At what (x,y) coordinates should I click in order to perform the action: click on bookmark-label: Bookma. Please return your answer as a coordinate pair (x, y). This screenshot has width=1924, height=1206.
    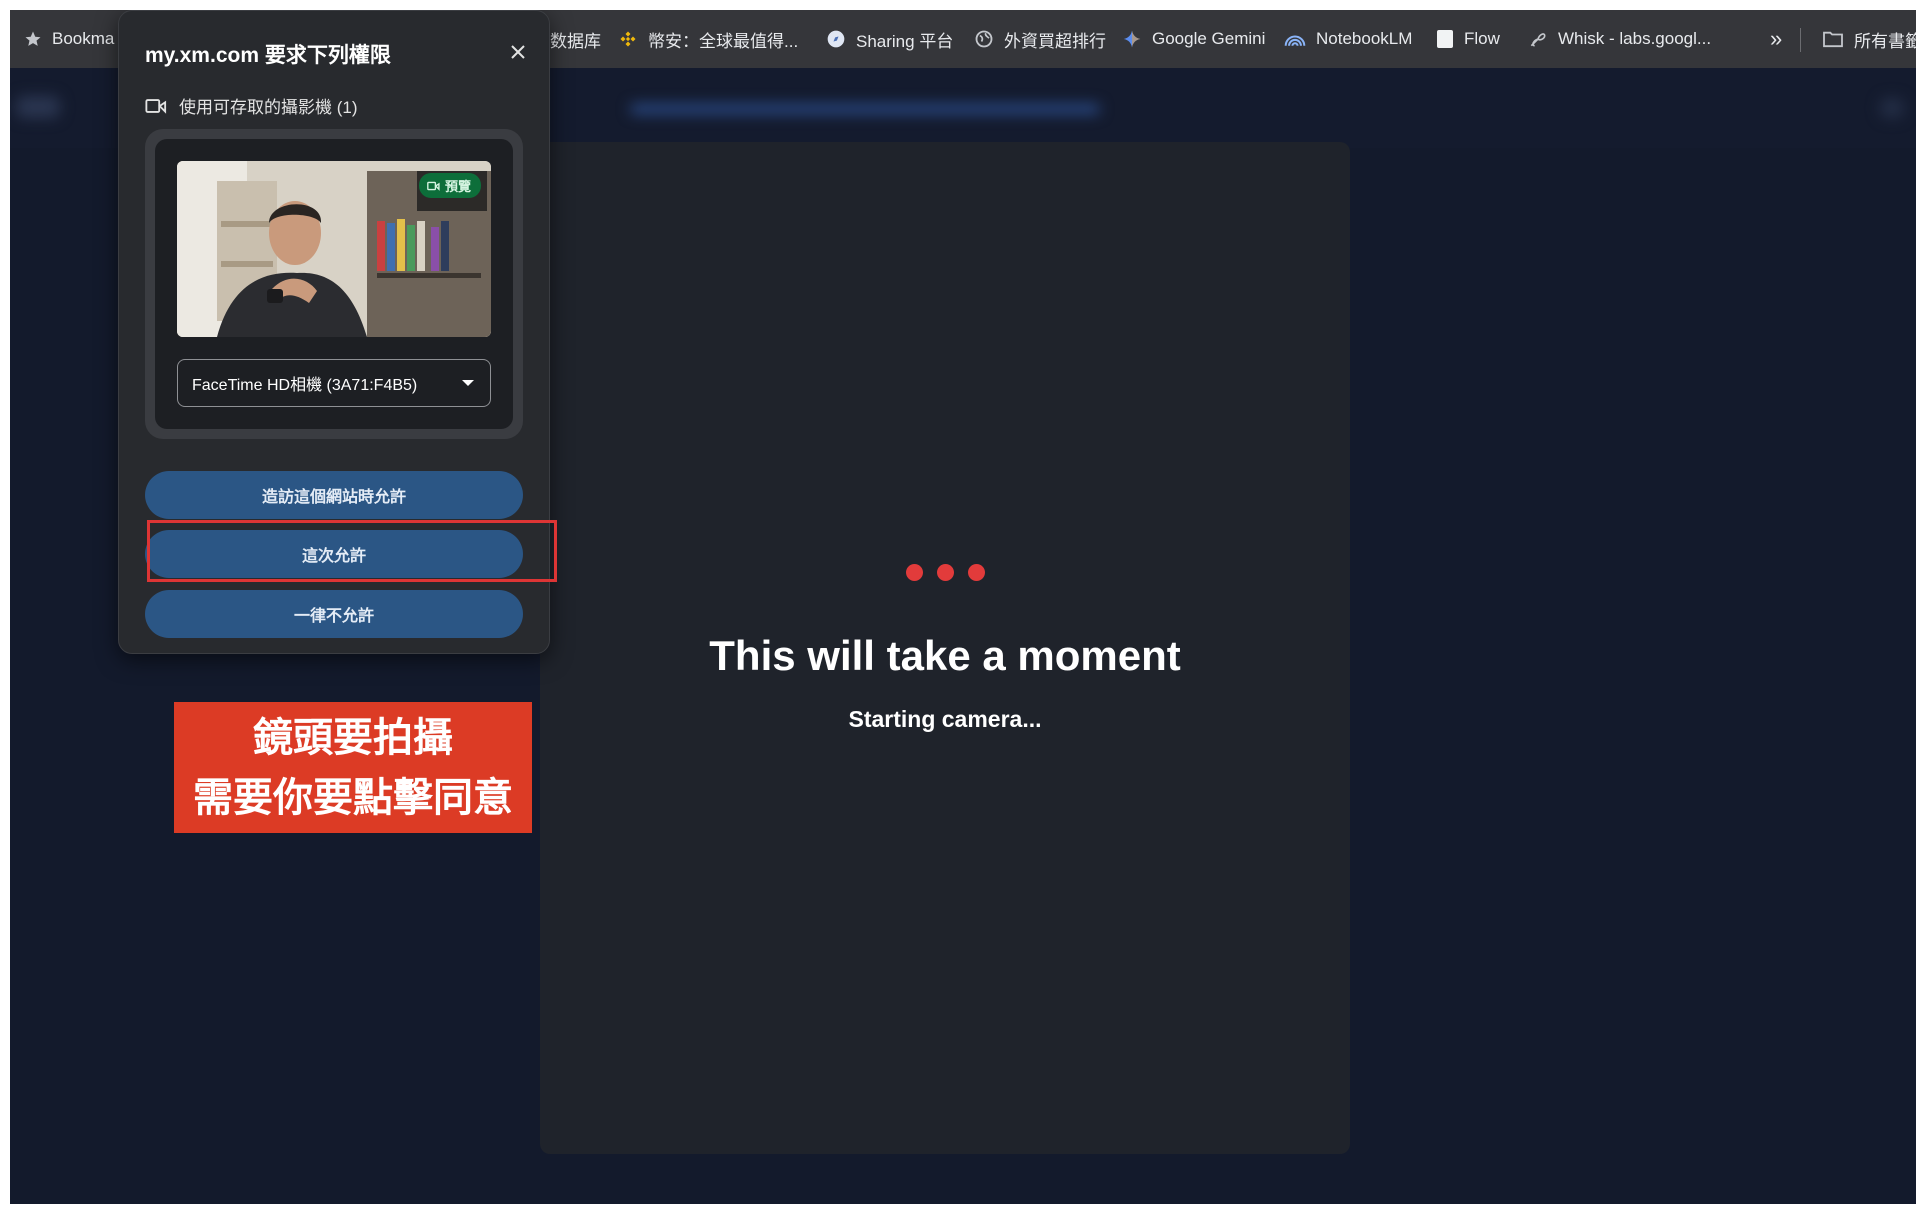
    Looking at the image, I should click on (83, 38).